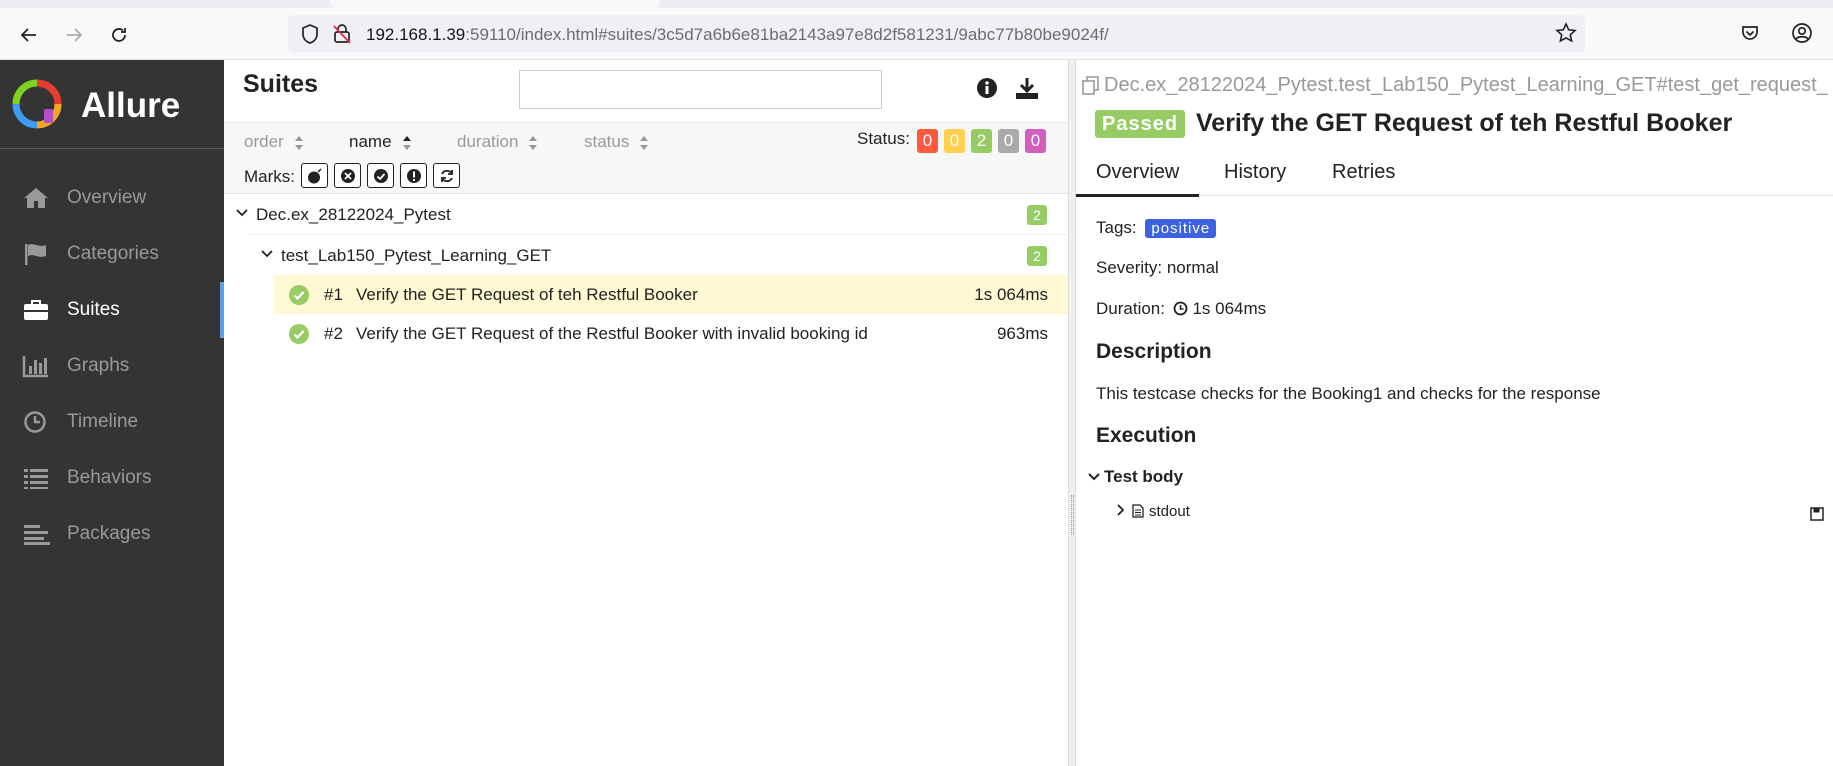 Image resolution: width=1833 pixels, height=766 pixels. I want to click on status-passed-badge: 2, so click(981, 141).